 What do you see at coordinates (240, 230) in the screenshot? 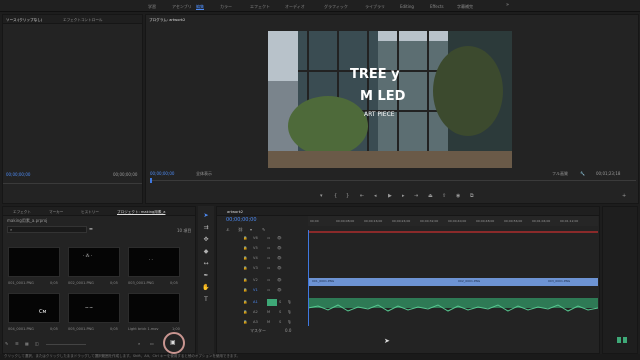
I see `linked-icon: ⛓` at bounding box center [240, 230].